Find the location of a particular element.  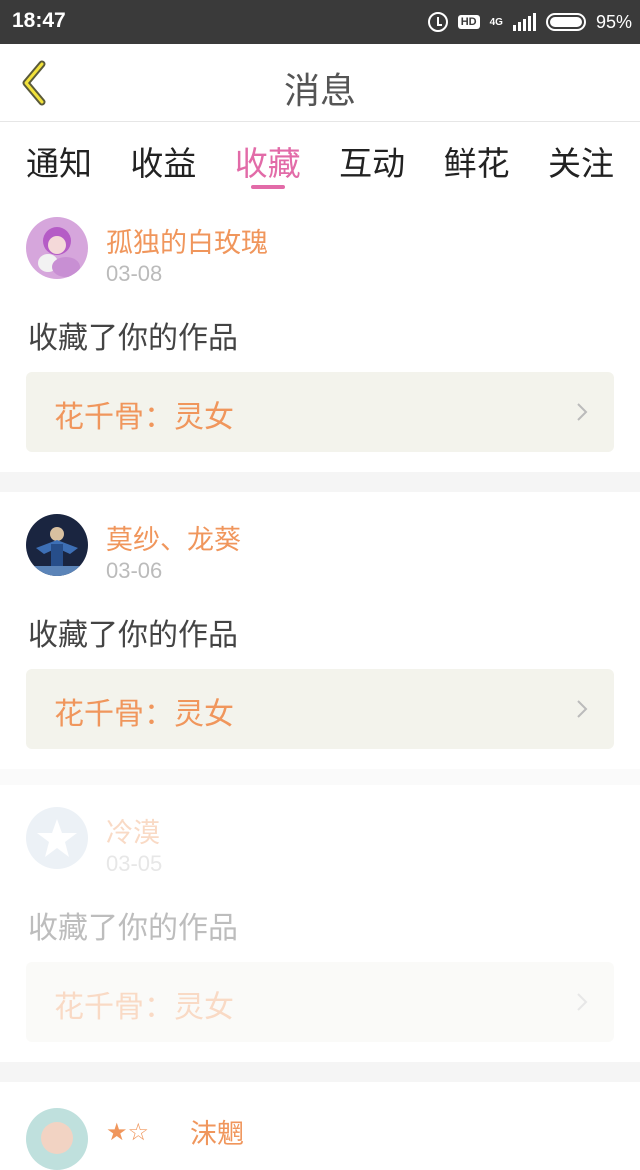

status-icons: HD 4G 95% is located at coordinates (529, 22).